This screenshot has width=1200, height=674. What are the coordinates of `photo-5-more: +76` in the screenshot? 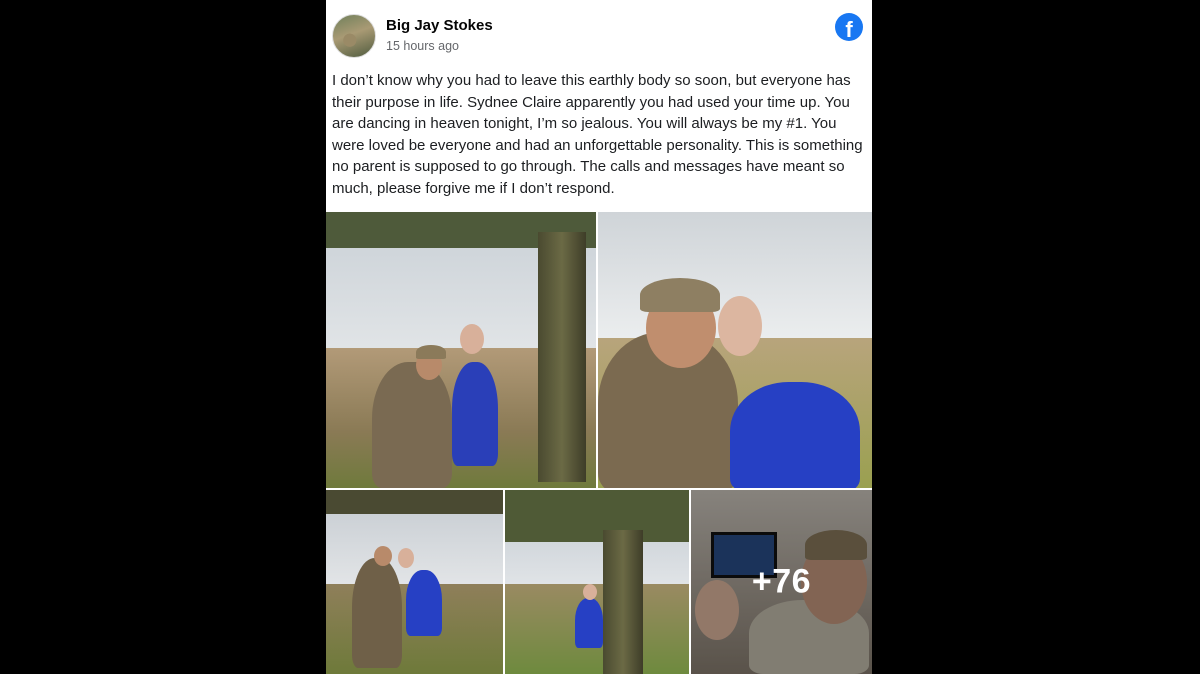 It's located at (781, 582).